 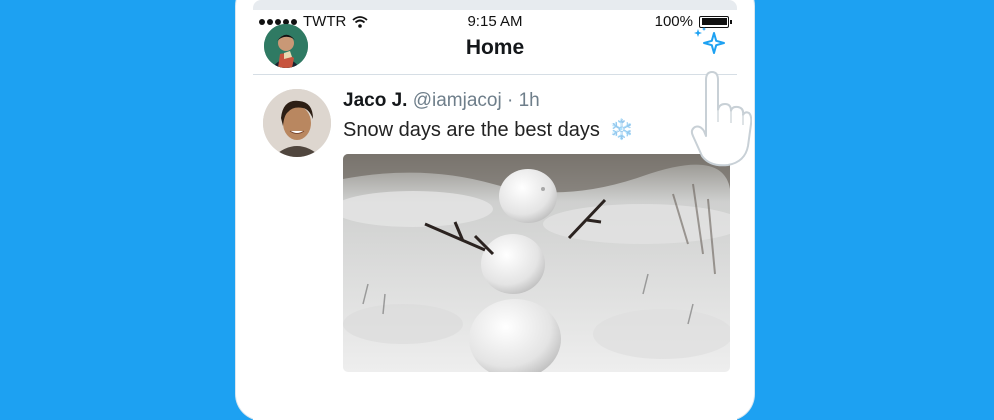 What do you see at coordinates (457, 100) in the screenshot?
I see `author-handle-text: @iamjacoj` at bounding box center [457, 100].